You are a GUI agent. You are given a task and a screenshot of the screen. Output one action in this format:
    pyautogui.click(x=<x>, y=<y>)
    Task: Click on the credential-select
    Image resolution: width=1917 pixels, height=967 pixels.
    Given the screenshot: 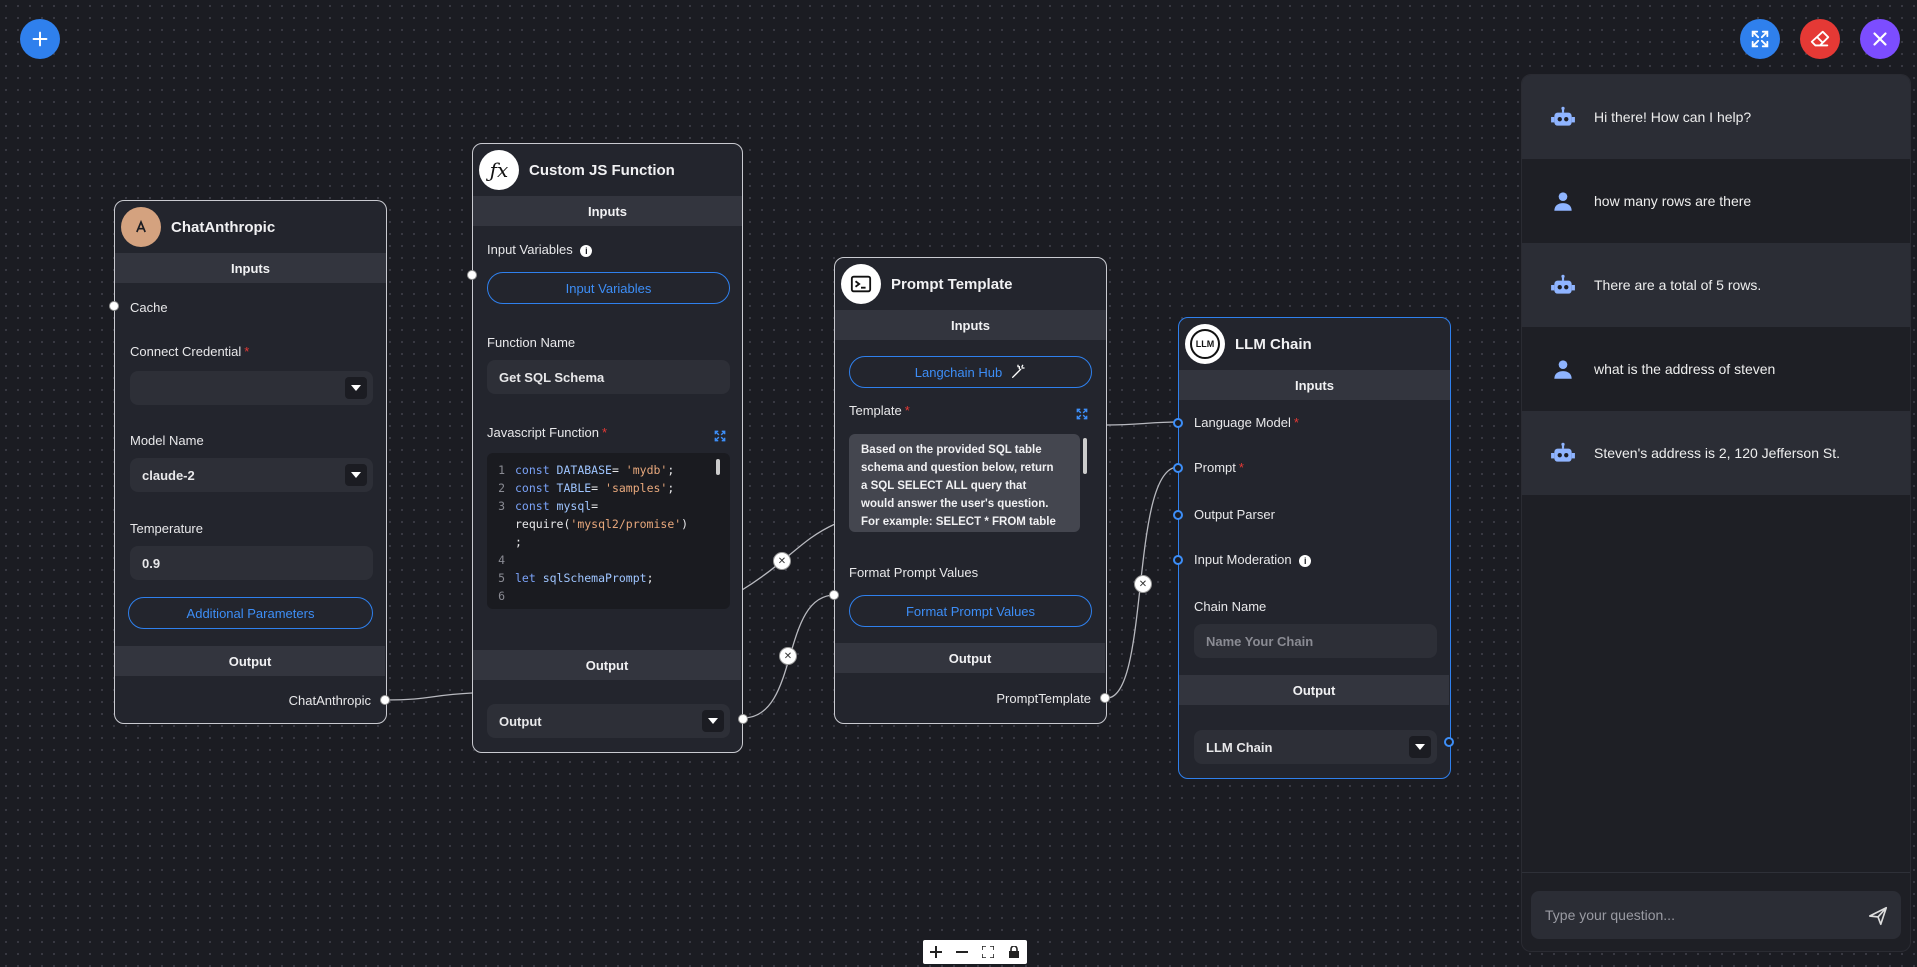 What is the action you would take?
    pyautogui.click(x=251, y=388)
    